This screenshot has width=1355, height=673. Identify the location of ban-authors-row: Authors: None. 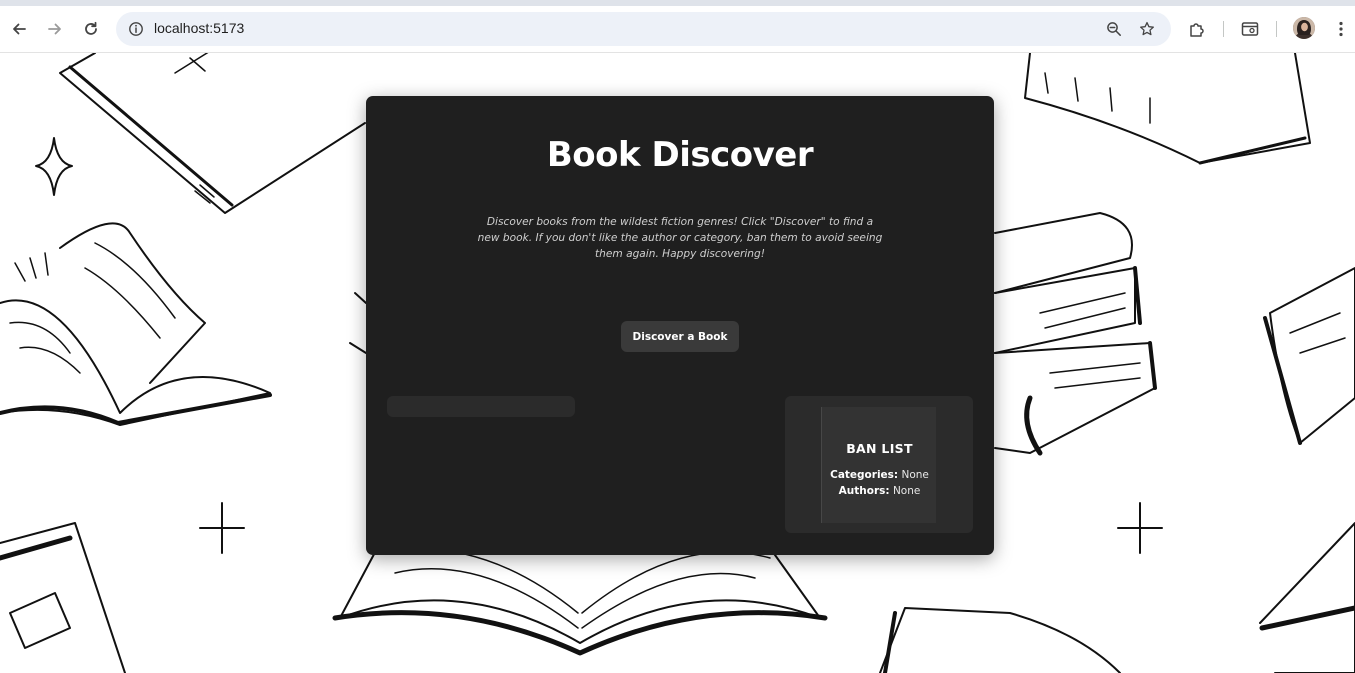
(879, 491).